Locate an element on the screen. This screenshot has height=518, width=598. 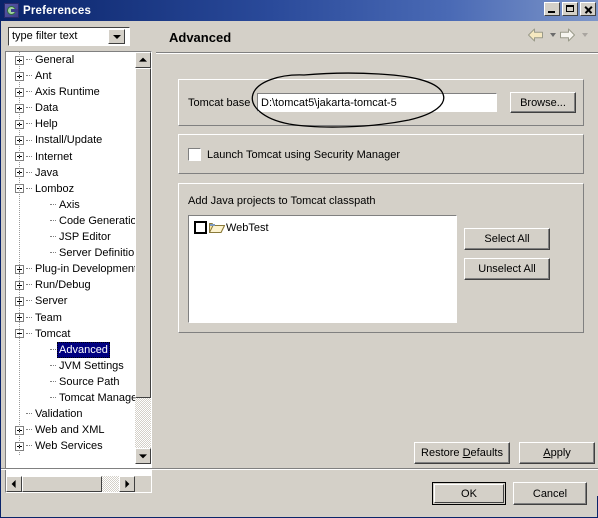
tree-item-run-debug: Run/Debug is located at coordinates (70, 285).